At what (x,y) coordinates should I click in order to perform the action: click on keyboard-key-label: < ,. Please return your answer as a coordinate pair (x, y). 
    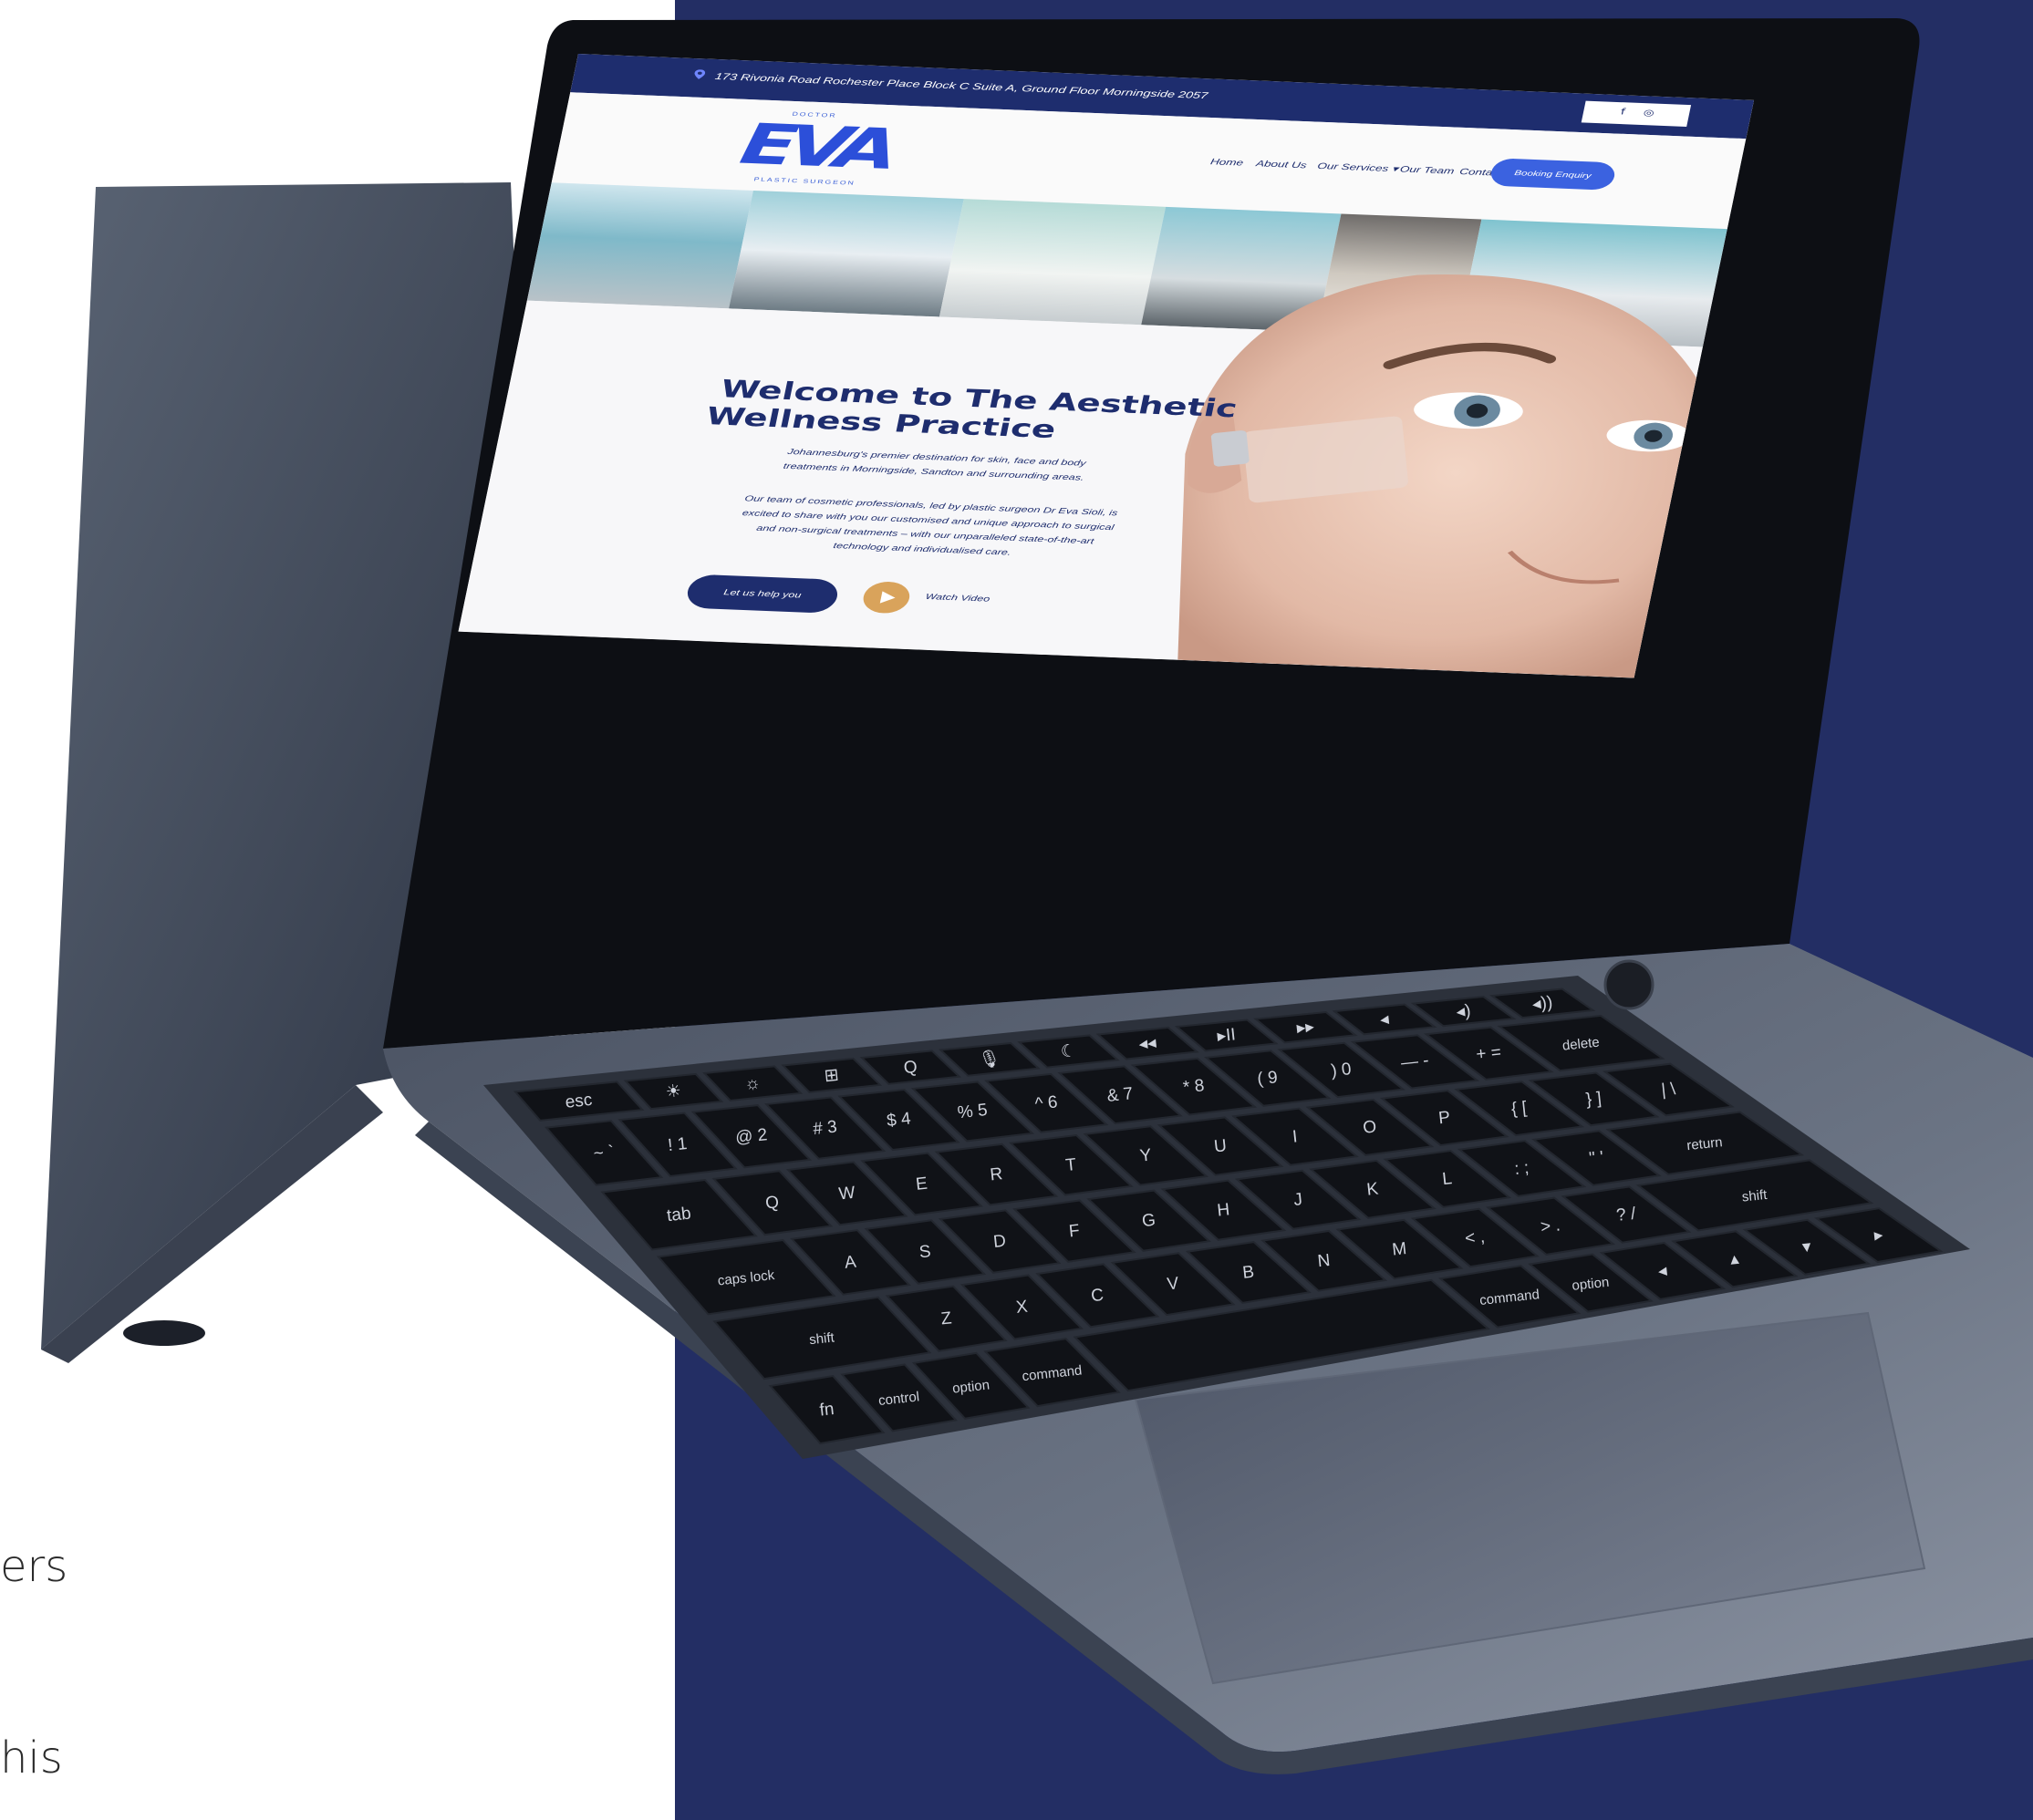
    Looking at the image, I should click on (1475, 1237).